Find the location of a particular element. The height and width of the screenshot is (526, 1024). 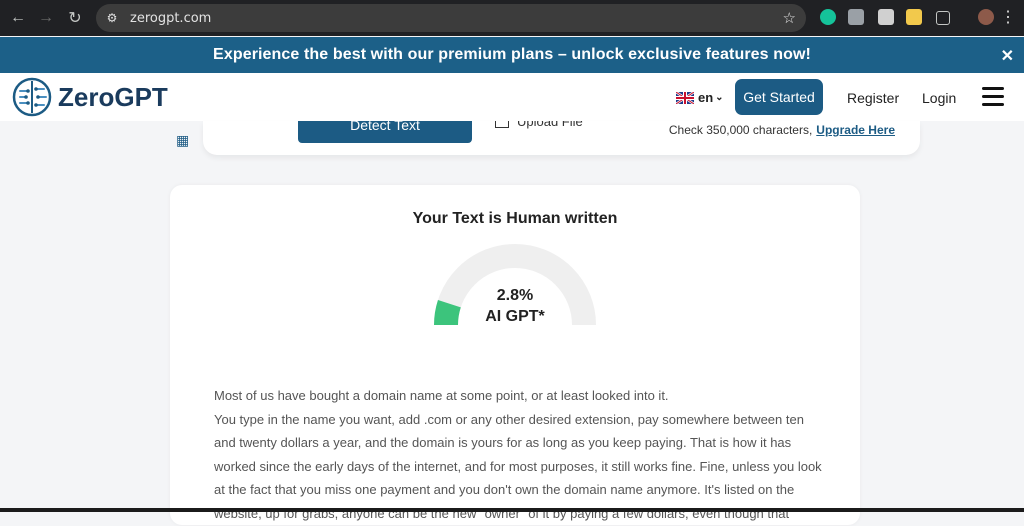

hamburger-menu-icon is located at coordinates (993, 97).